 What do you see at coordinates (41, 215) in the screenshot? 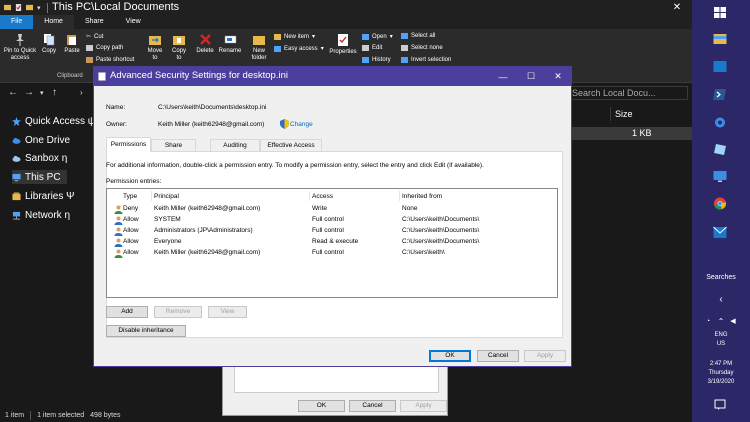
I see `sidebar-item-network: Network η` at bounding box center [41, 215].